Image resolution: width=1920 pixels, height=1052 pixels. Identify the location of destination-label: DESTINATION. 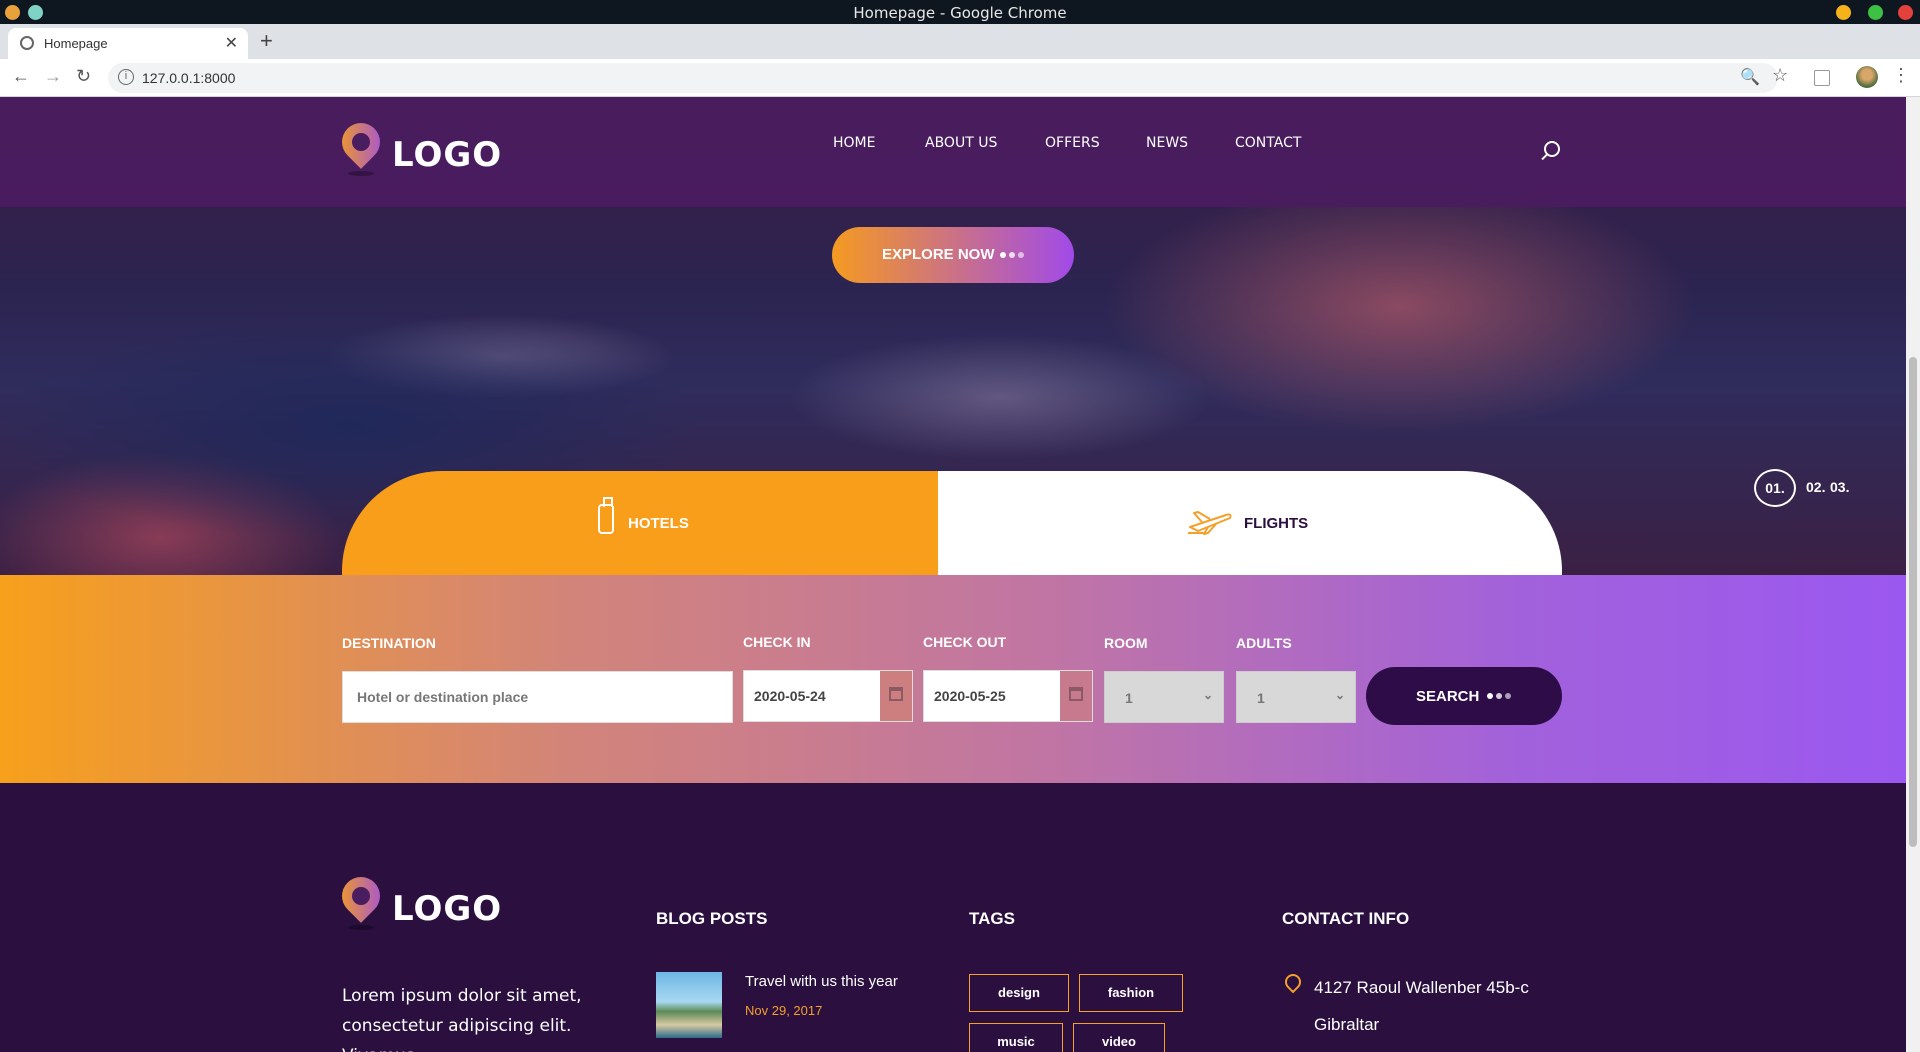
(389, 643).